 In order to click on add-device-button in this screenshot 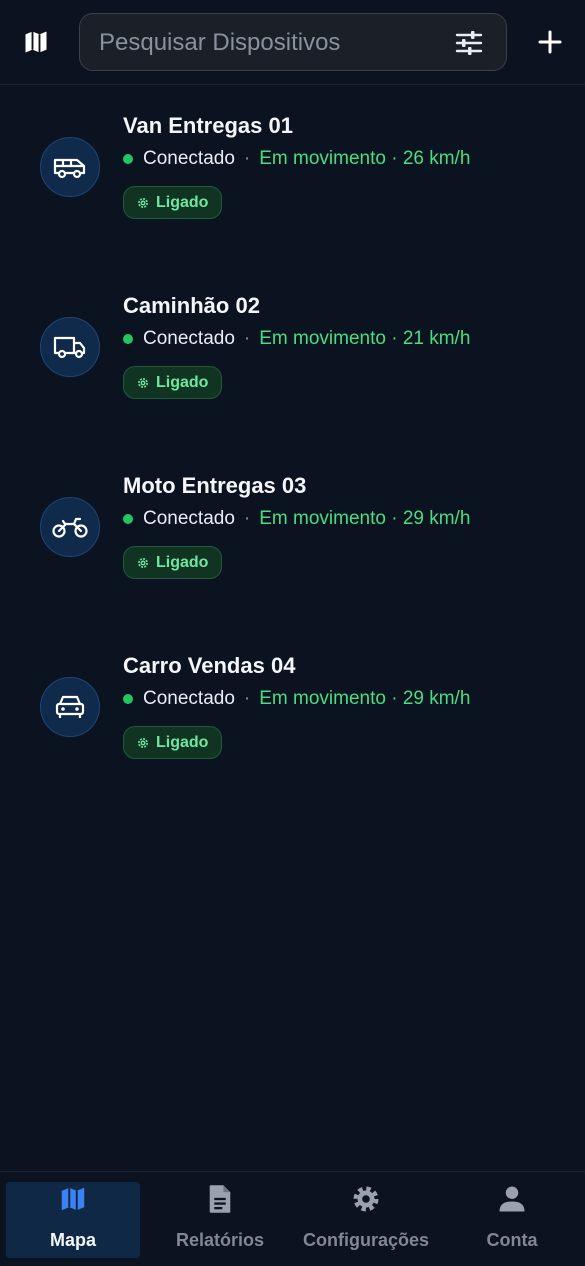, I will do `click(550, 42)`.